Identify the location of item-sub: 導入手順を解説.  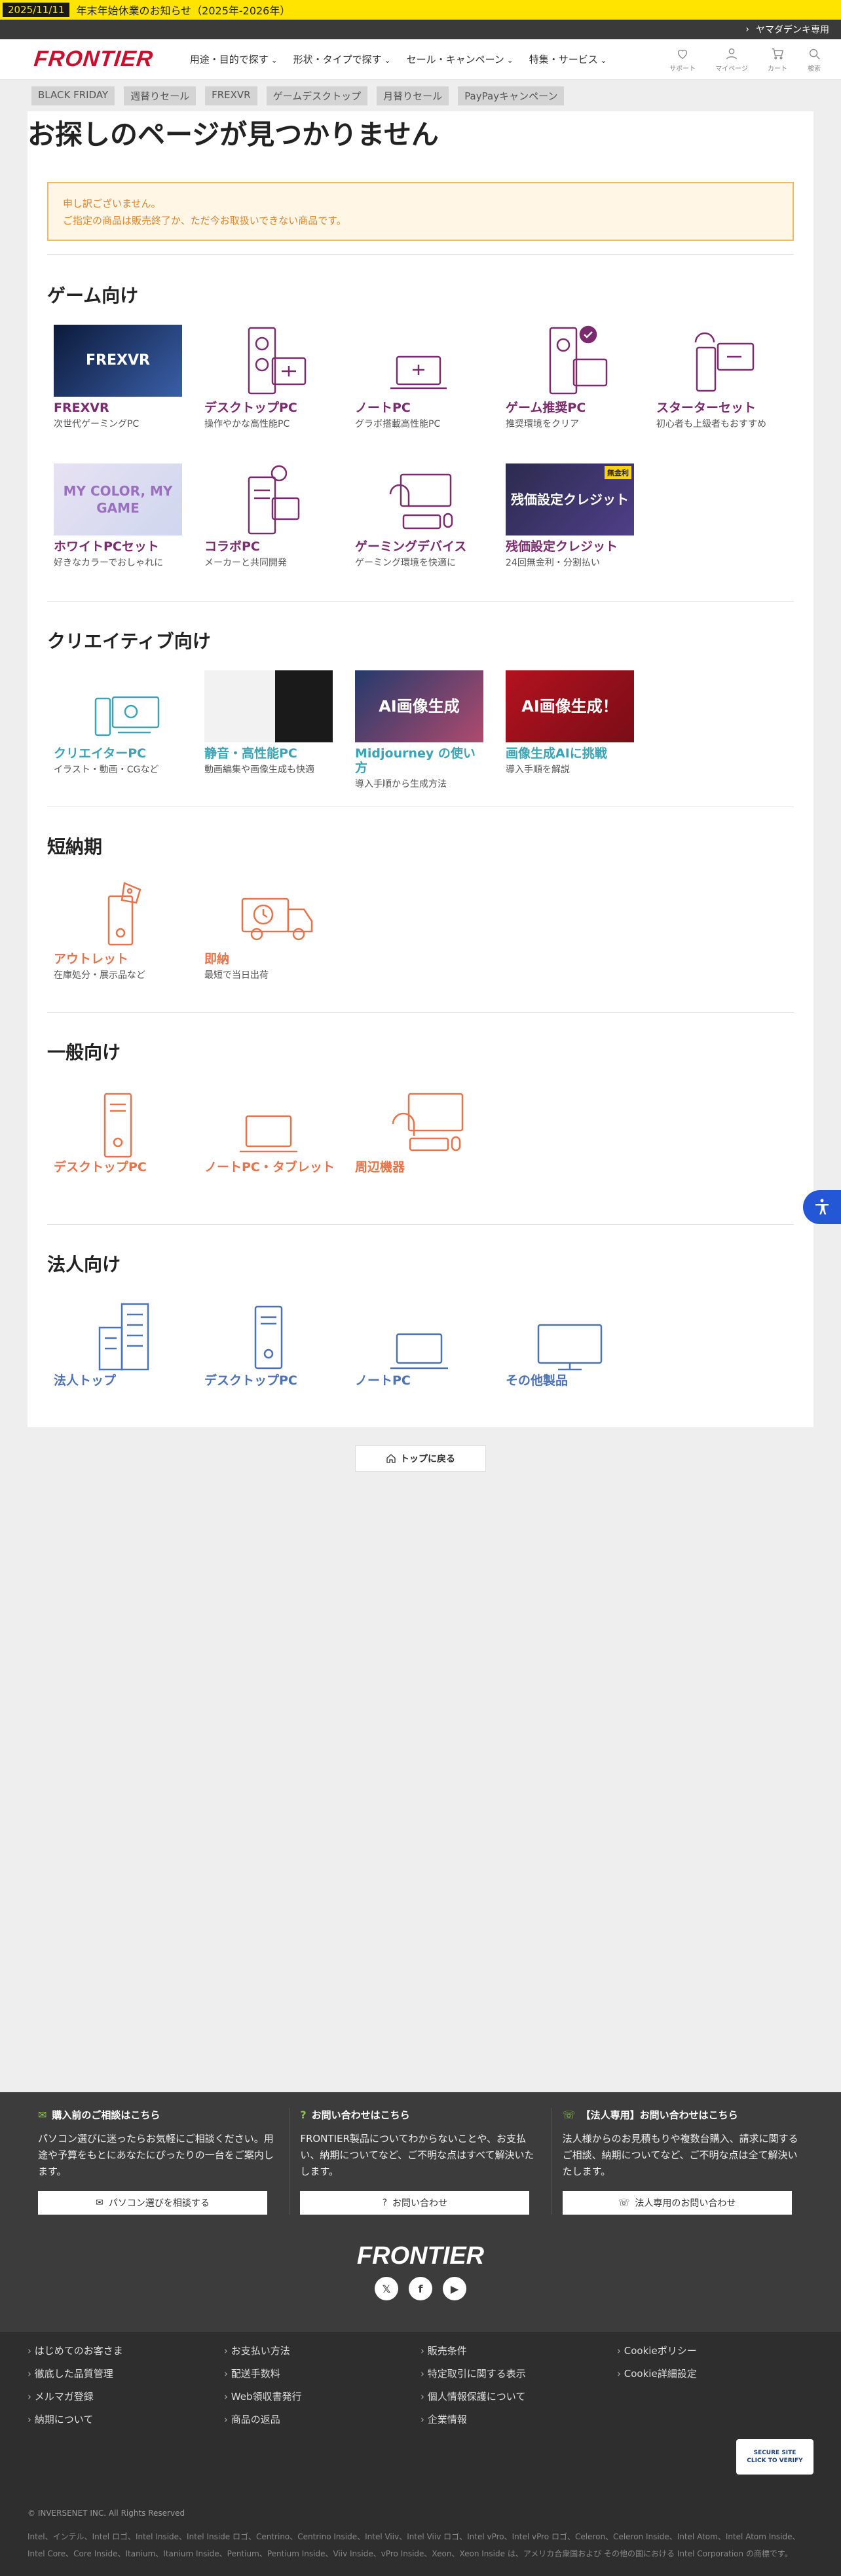
(538, 770).